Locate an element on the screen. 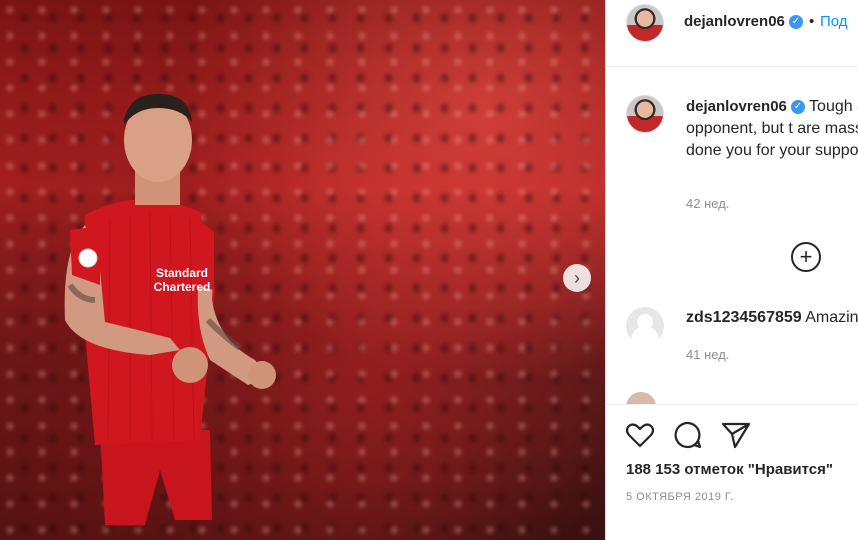 This screenshot has height=540, width=858. comment-icon is located at coordinates (688, 435).